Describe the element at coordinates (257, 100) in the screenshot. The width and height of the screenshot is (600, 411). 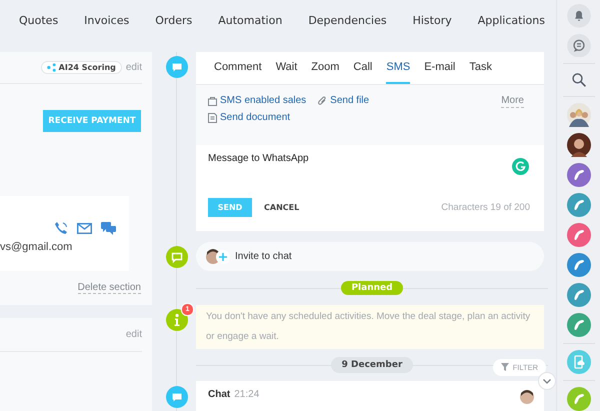
I see `action-link: SMS enabled sales` at that location.